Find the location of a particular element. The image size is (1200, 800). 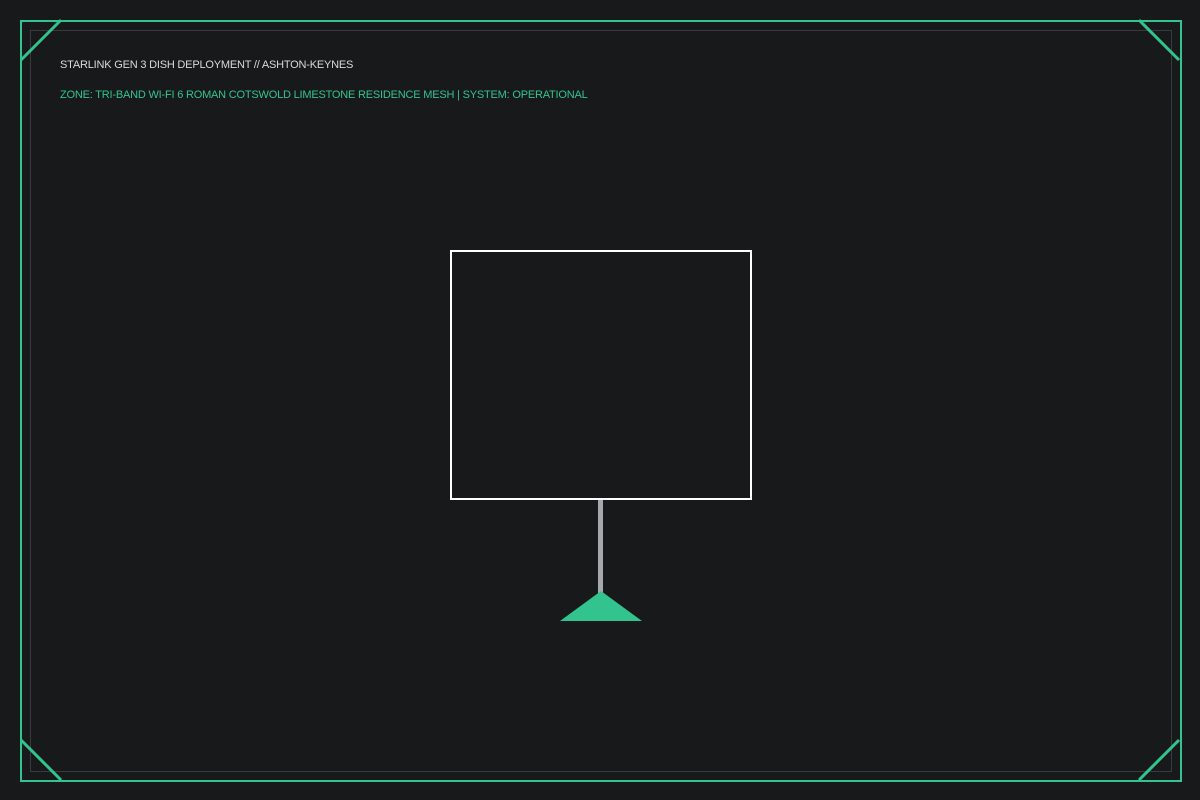

corner-bracket-top-right is located at coordinates (1159, 40).